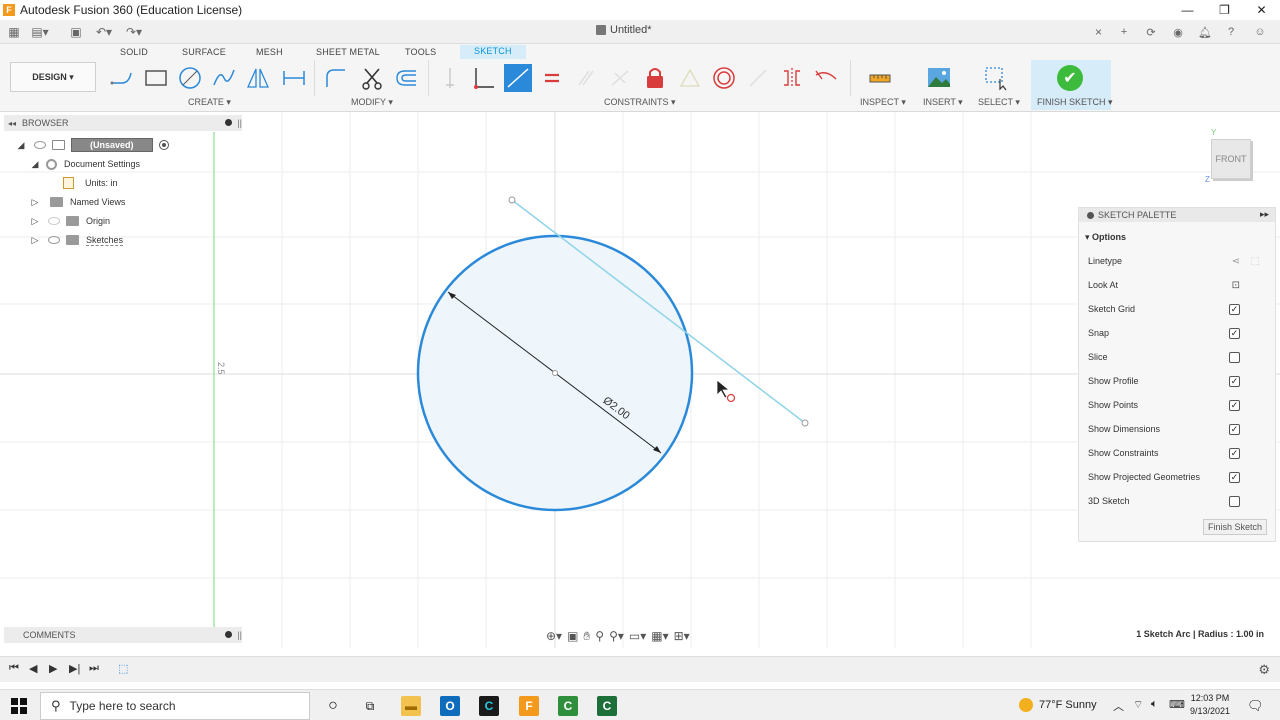 The width and height of the screenshot is (1280, 720). Describe the element at coordinates (826, 78) in the screenshot. I see `curvature-constraint-icon` at that location.